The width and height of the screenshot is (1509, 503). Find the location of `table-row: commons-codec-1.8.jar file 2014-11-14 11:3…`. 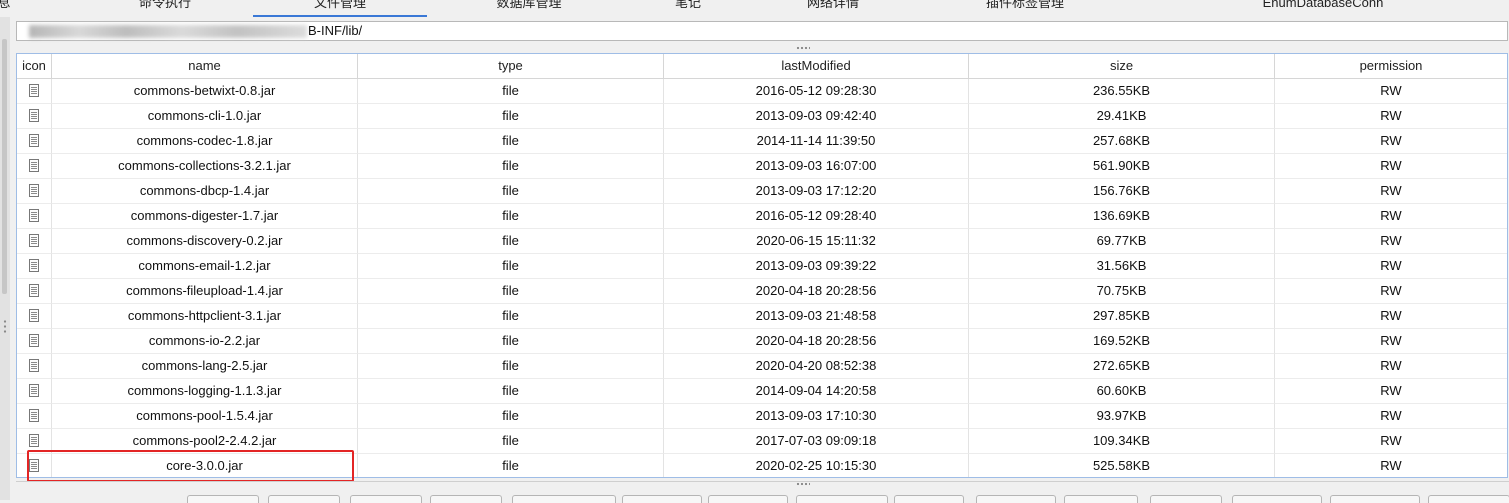

table-row: commons-codec-1.8.jar file 2014-11-14 11:3… is located at coordinates (762, 141).